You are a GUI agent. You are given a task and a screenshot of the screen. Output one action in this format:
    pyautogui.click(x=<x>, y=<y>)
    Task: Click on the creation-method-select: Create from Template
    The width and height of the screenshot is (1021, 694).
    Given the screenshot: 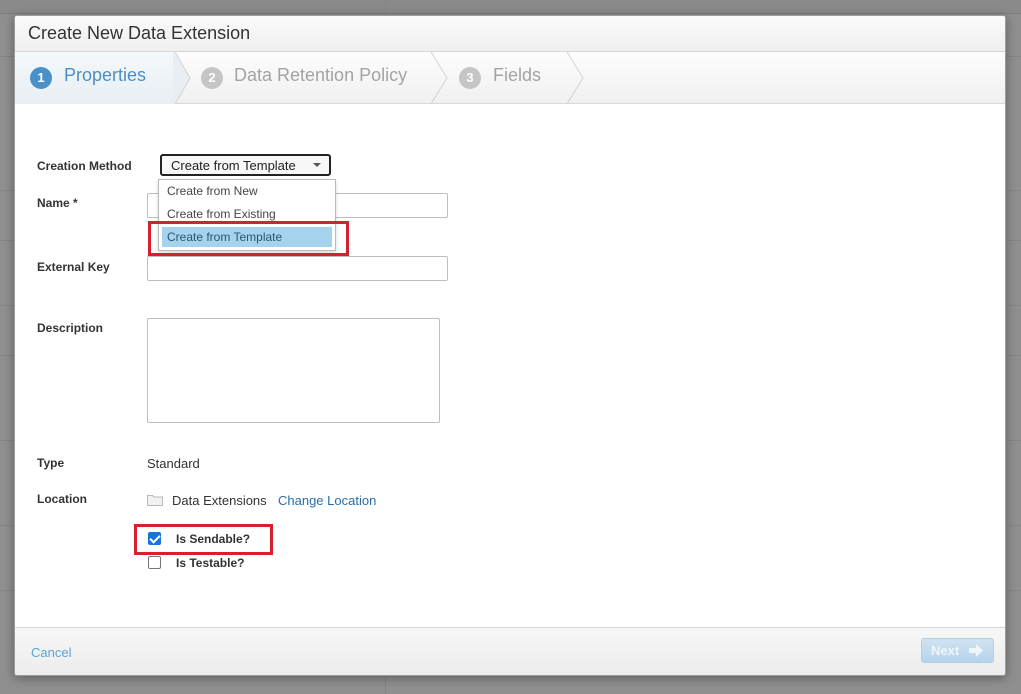 What is the action you would take?
    pyautogui.click(x=245, y=165)
    